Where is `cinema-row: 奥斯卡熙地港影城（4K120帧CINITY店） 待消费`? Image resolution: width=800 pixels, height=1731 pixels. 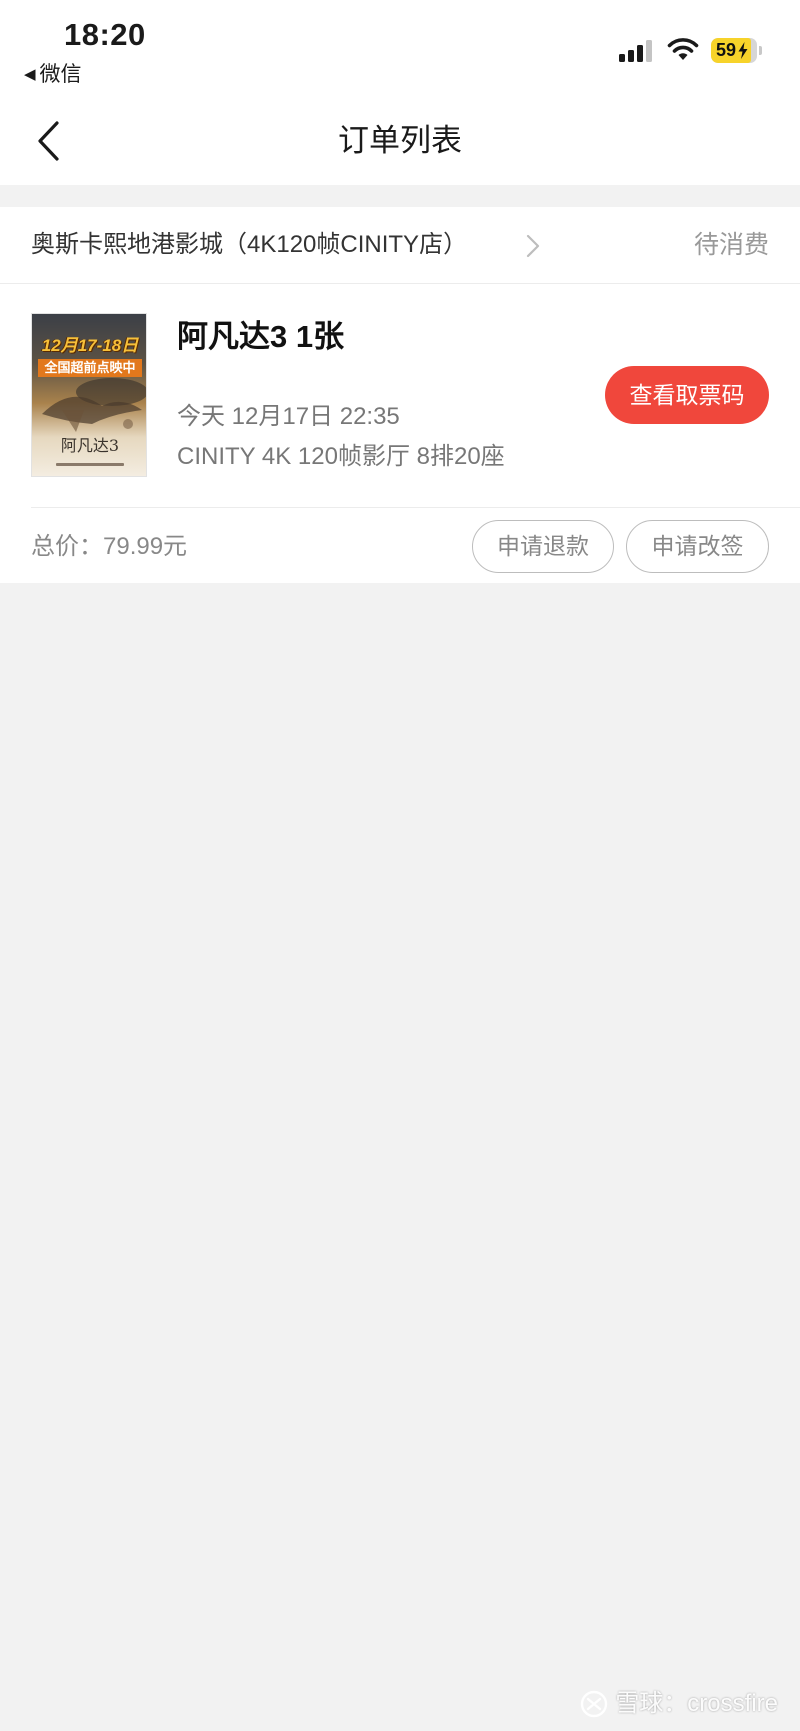
cinema-row: 奥斯卡熙地港影城（4K120帧CINITY店） 待消费 is located at coordinates (400, 245).